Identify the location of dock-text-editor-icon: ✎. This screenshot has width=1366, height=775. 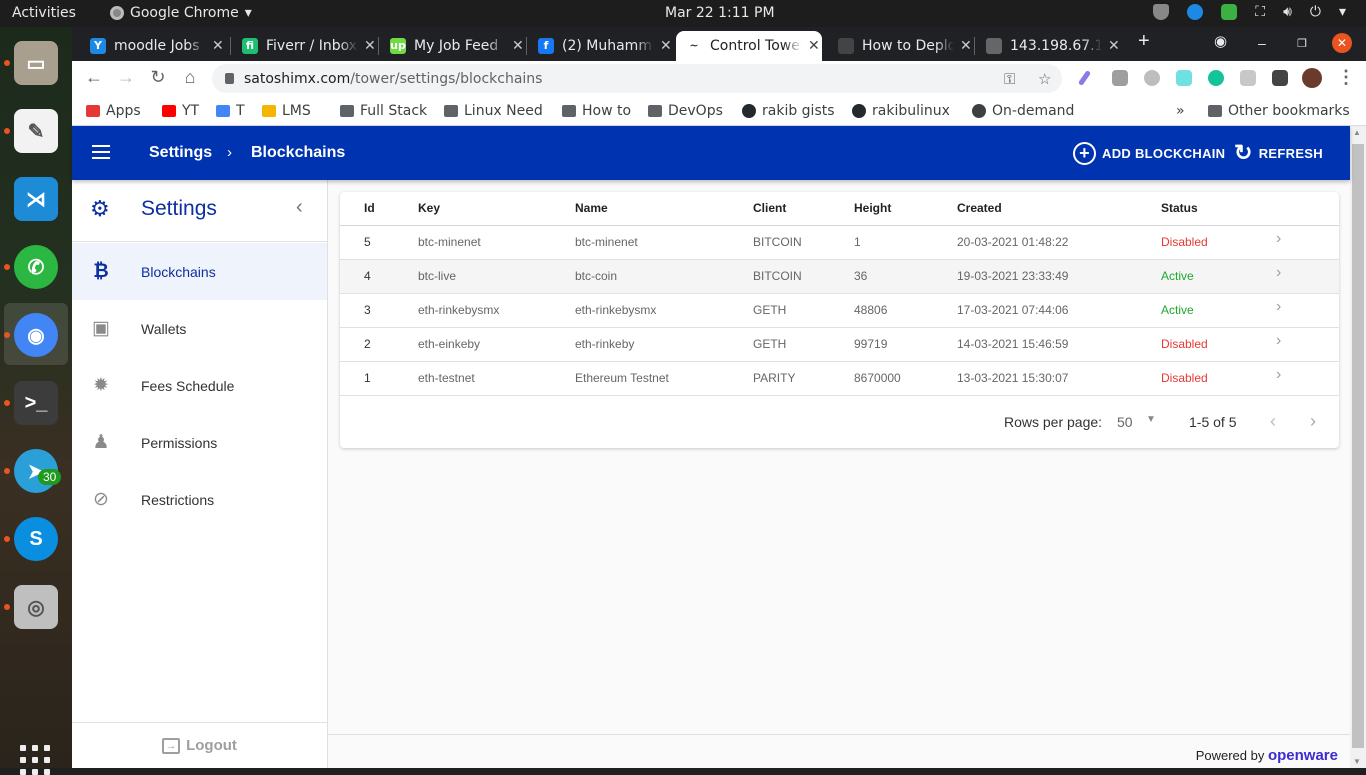
(36, 131).